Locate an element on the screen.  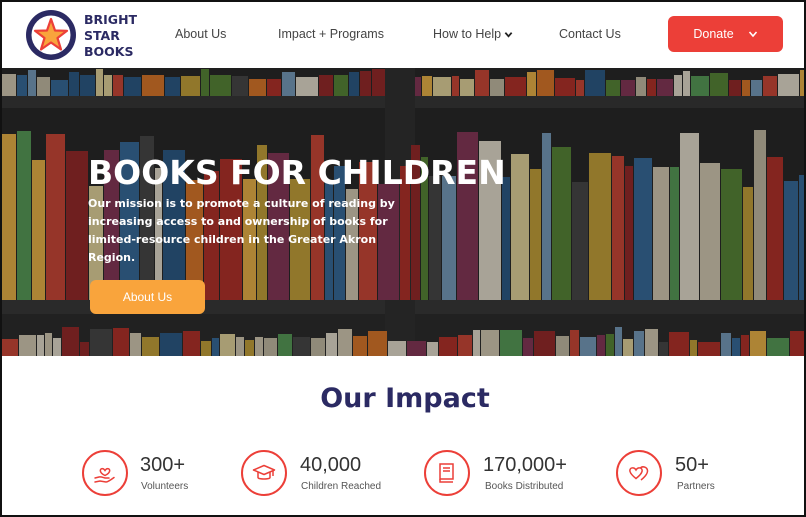
graduation-cap-icon is located at coordinates (264, 473).